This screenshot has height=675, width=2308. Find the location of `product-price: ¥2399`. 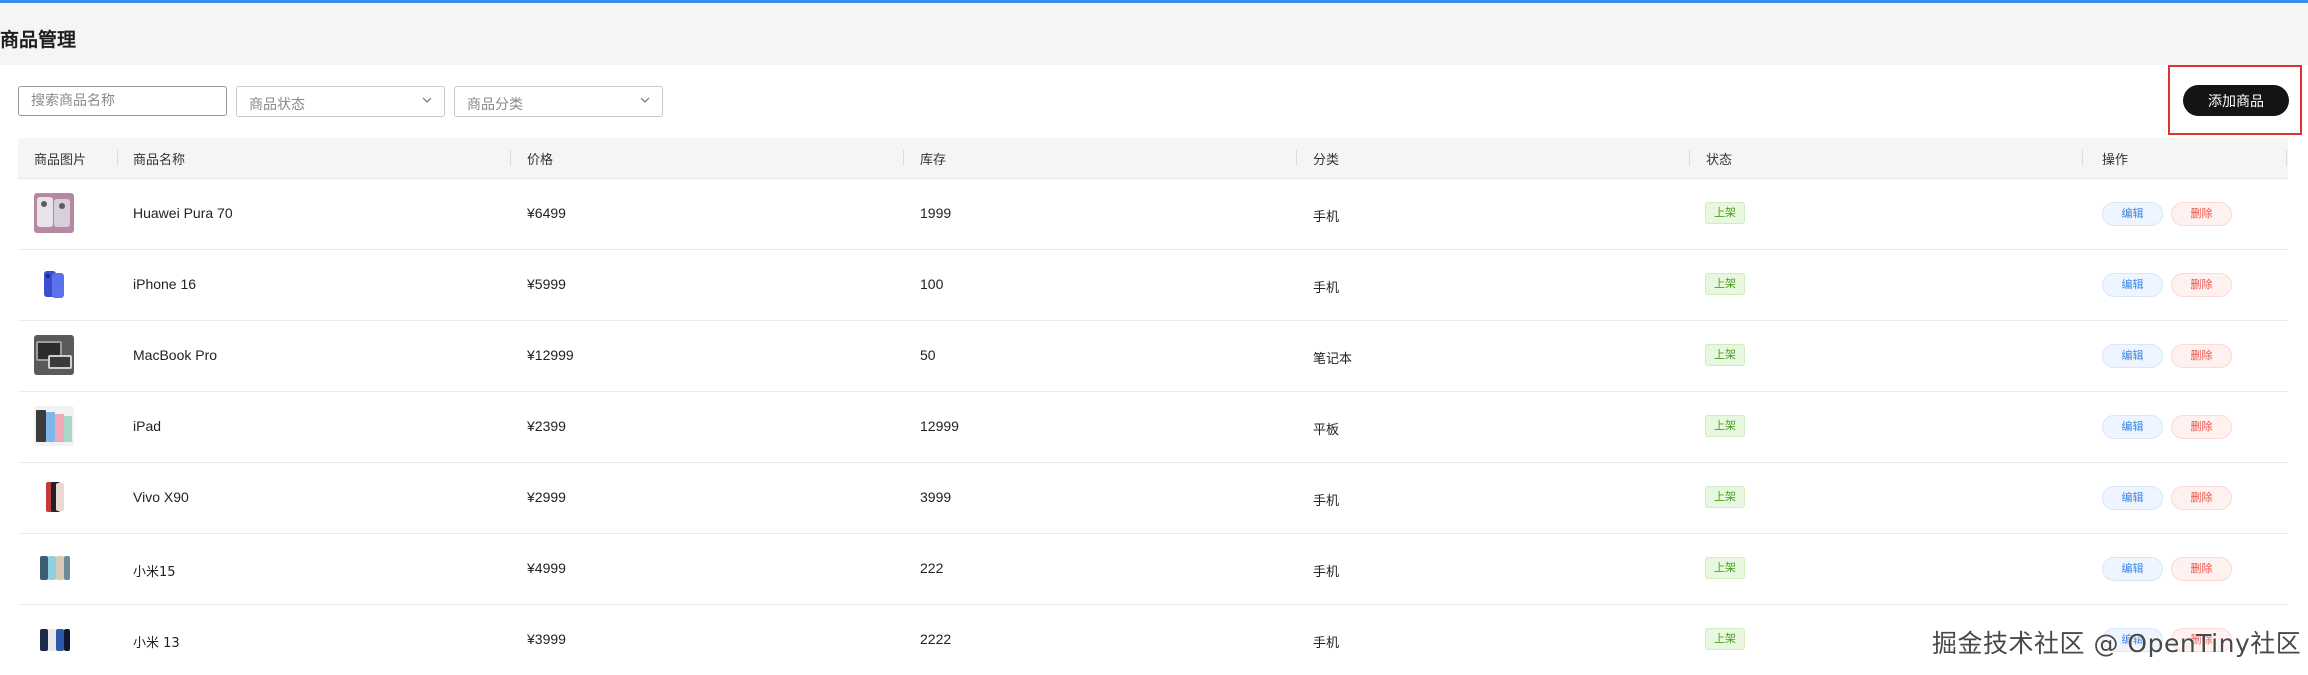

product-price: ¥2399 is located at coordinates (546, 426).